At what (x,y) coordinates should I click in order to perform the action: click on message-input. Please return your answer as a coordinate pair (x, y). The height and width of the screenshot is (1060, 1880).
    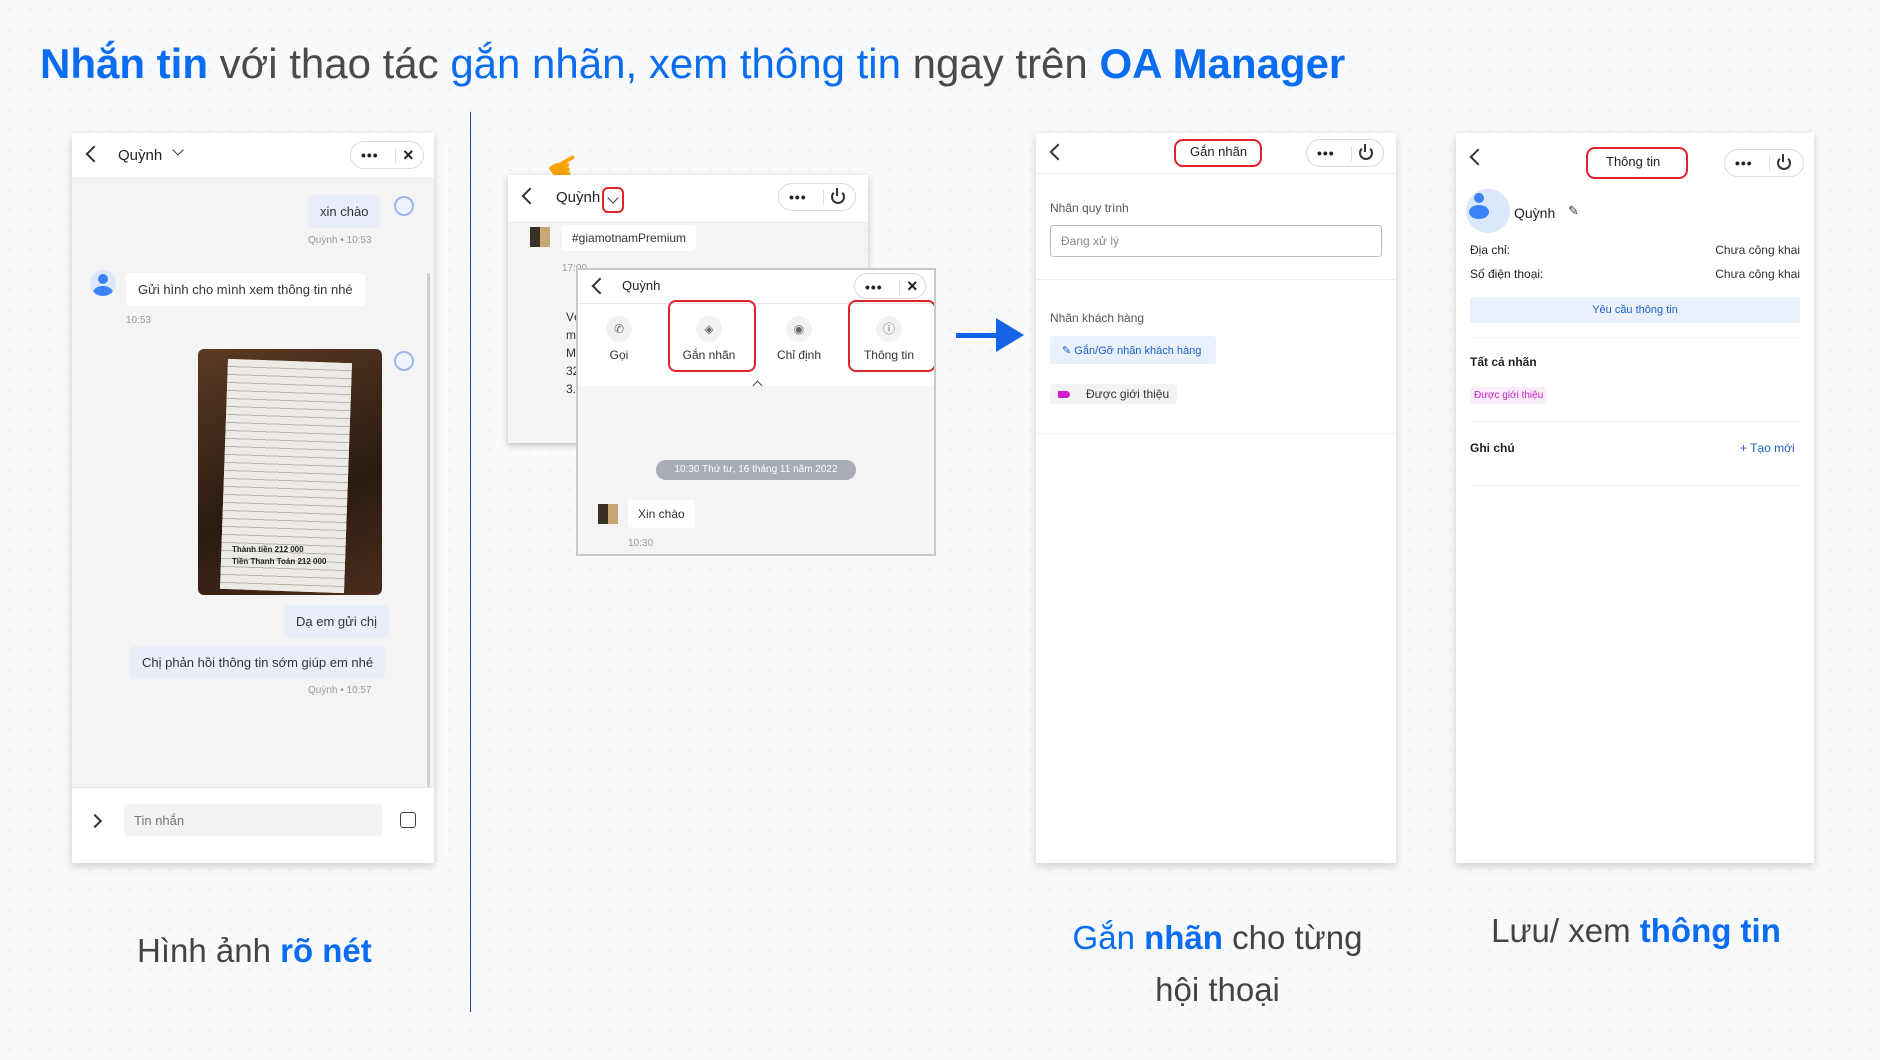
    Looking at the image, I should click on (253, 820).